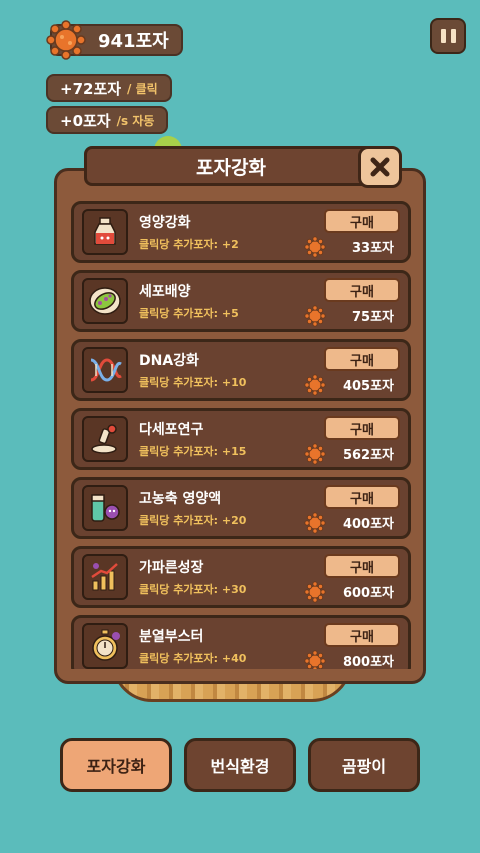 Image resolution: width=480 pixels, height=853 pixels. I want to click on close-icon, so click(380, 167).